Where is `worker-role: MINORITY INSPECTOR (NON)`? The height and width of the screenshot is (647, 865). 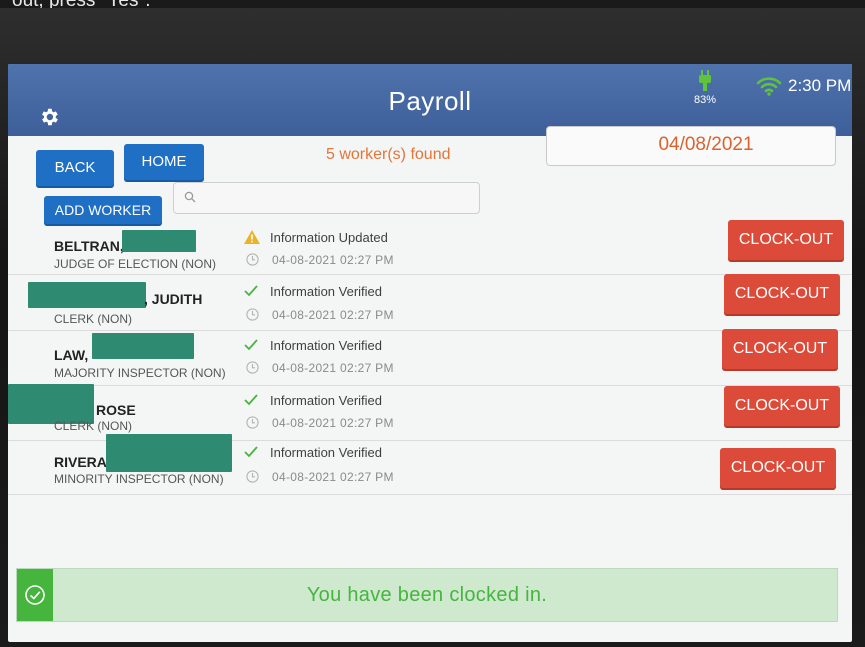 worker-role: MINORITY INSPECTOR (NON) is located at coordinates (139, 479).